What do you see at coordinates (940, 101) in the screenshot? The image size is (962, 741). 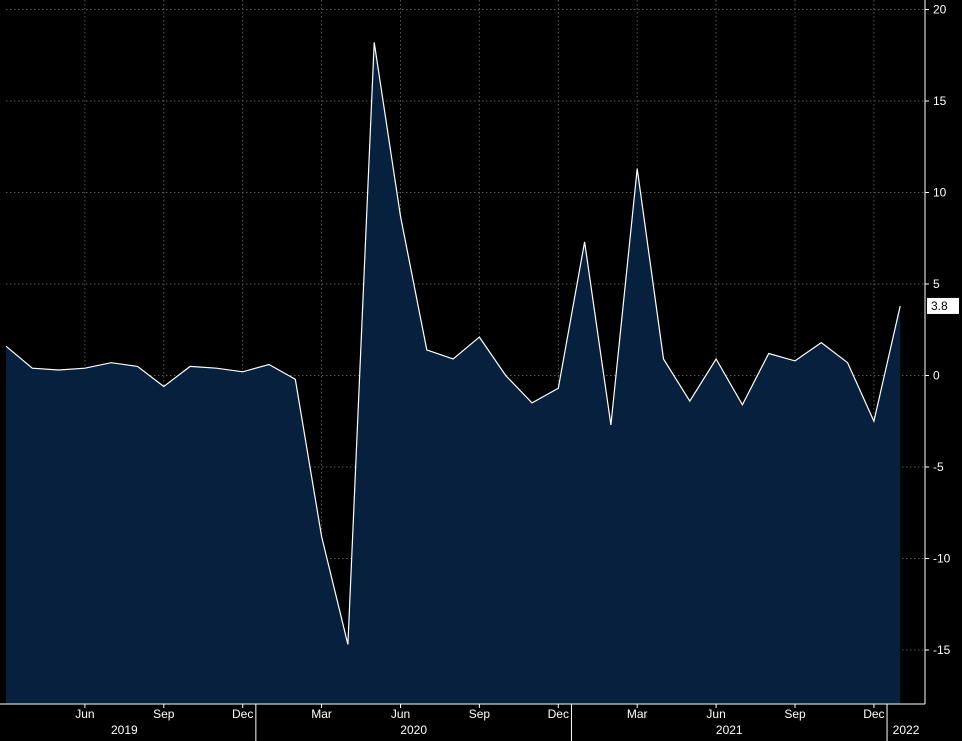 I see `y-tick-label: 15` at bounding box center [940, 101].